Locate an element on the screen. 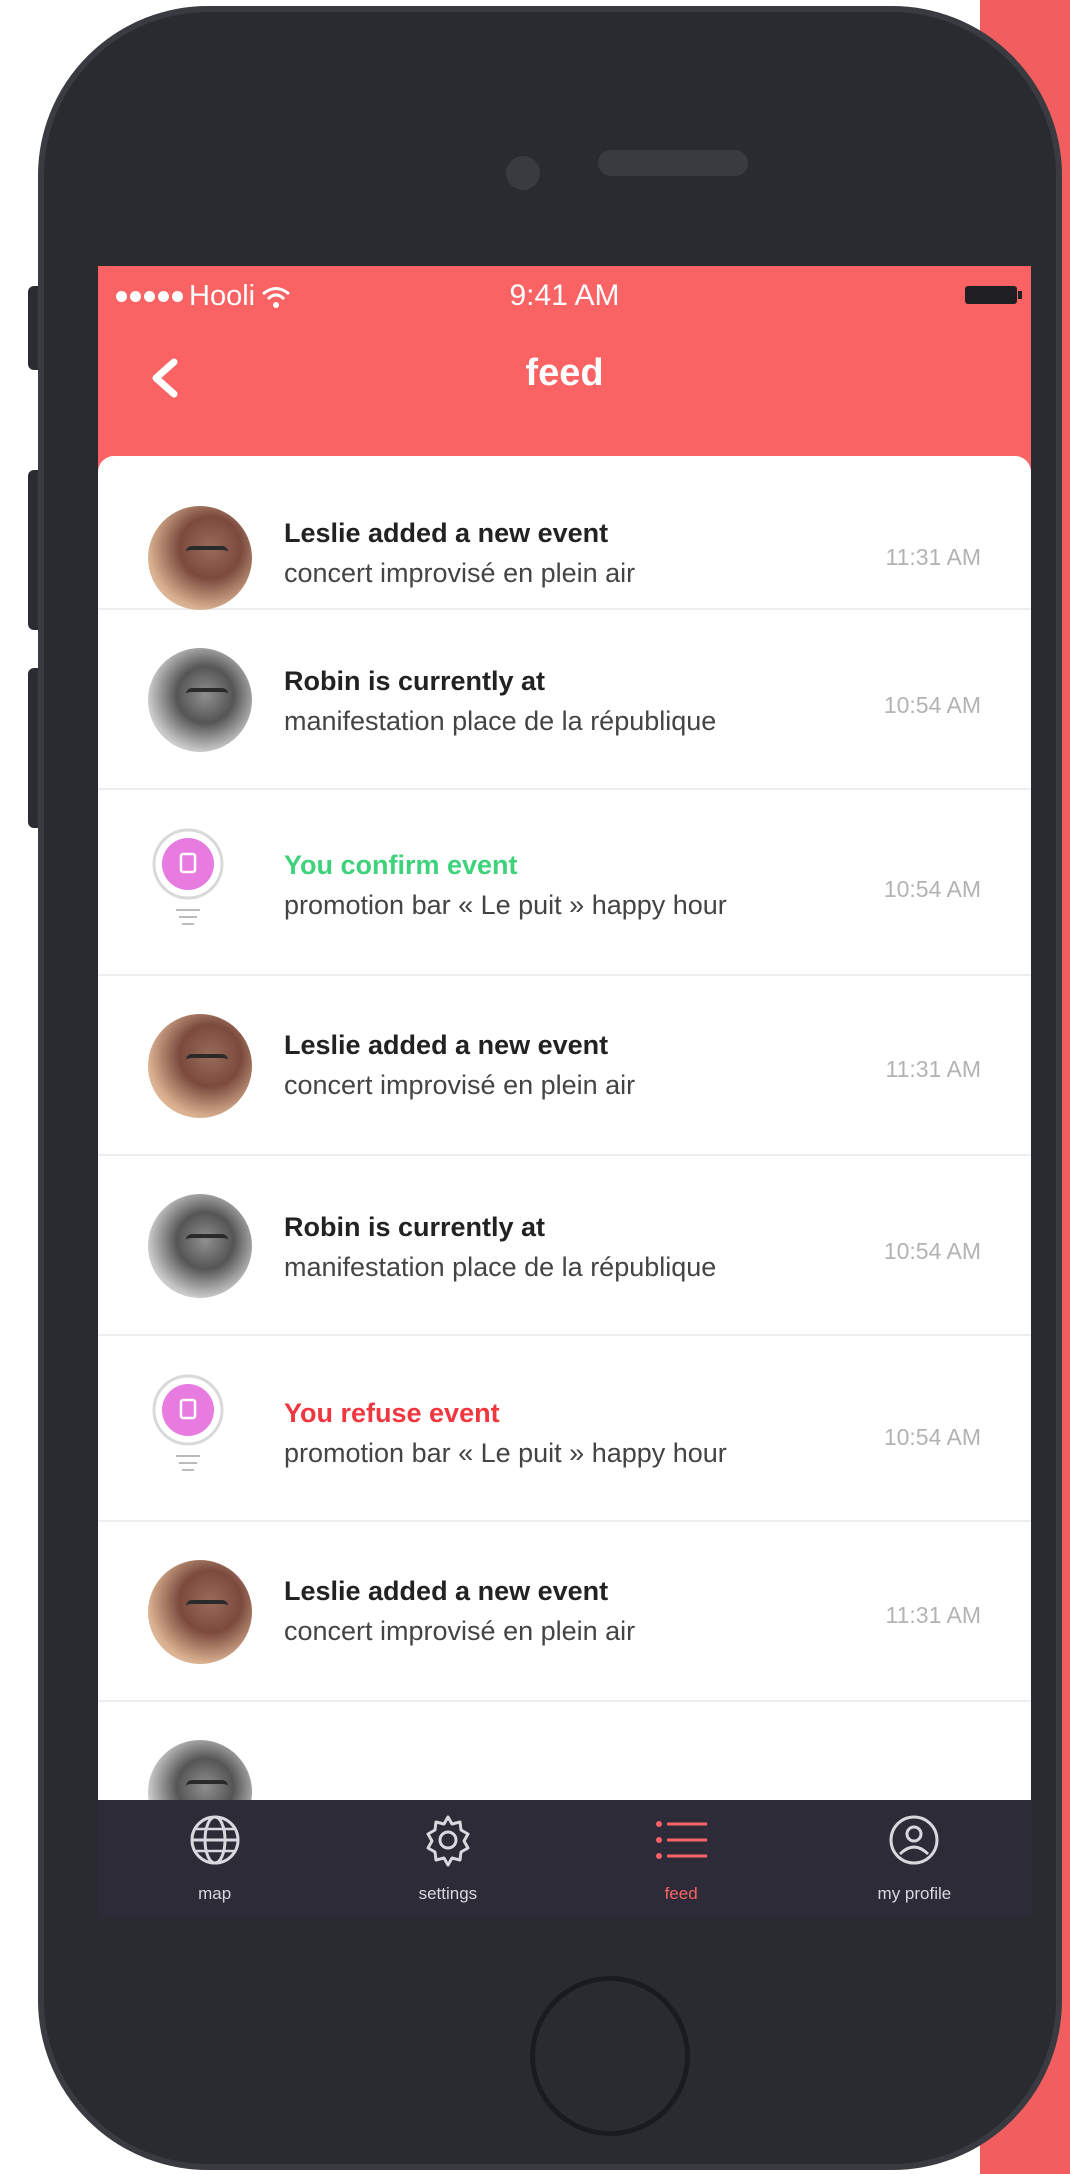  earpiece-speaker is located at coordinates (673, 163).